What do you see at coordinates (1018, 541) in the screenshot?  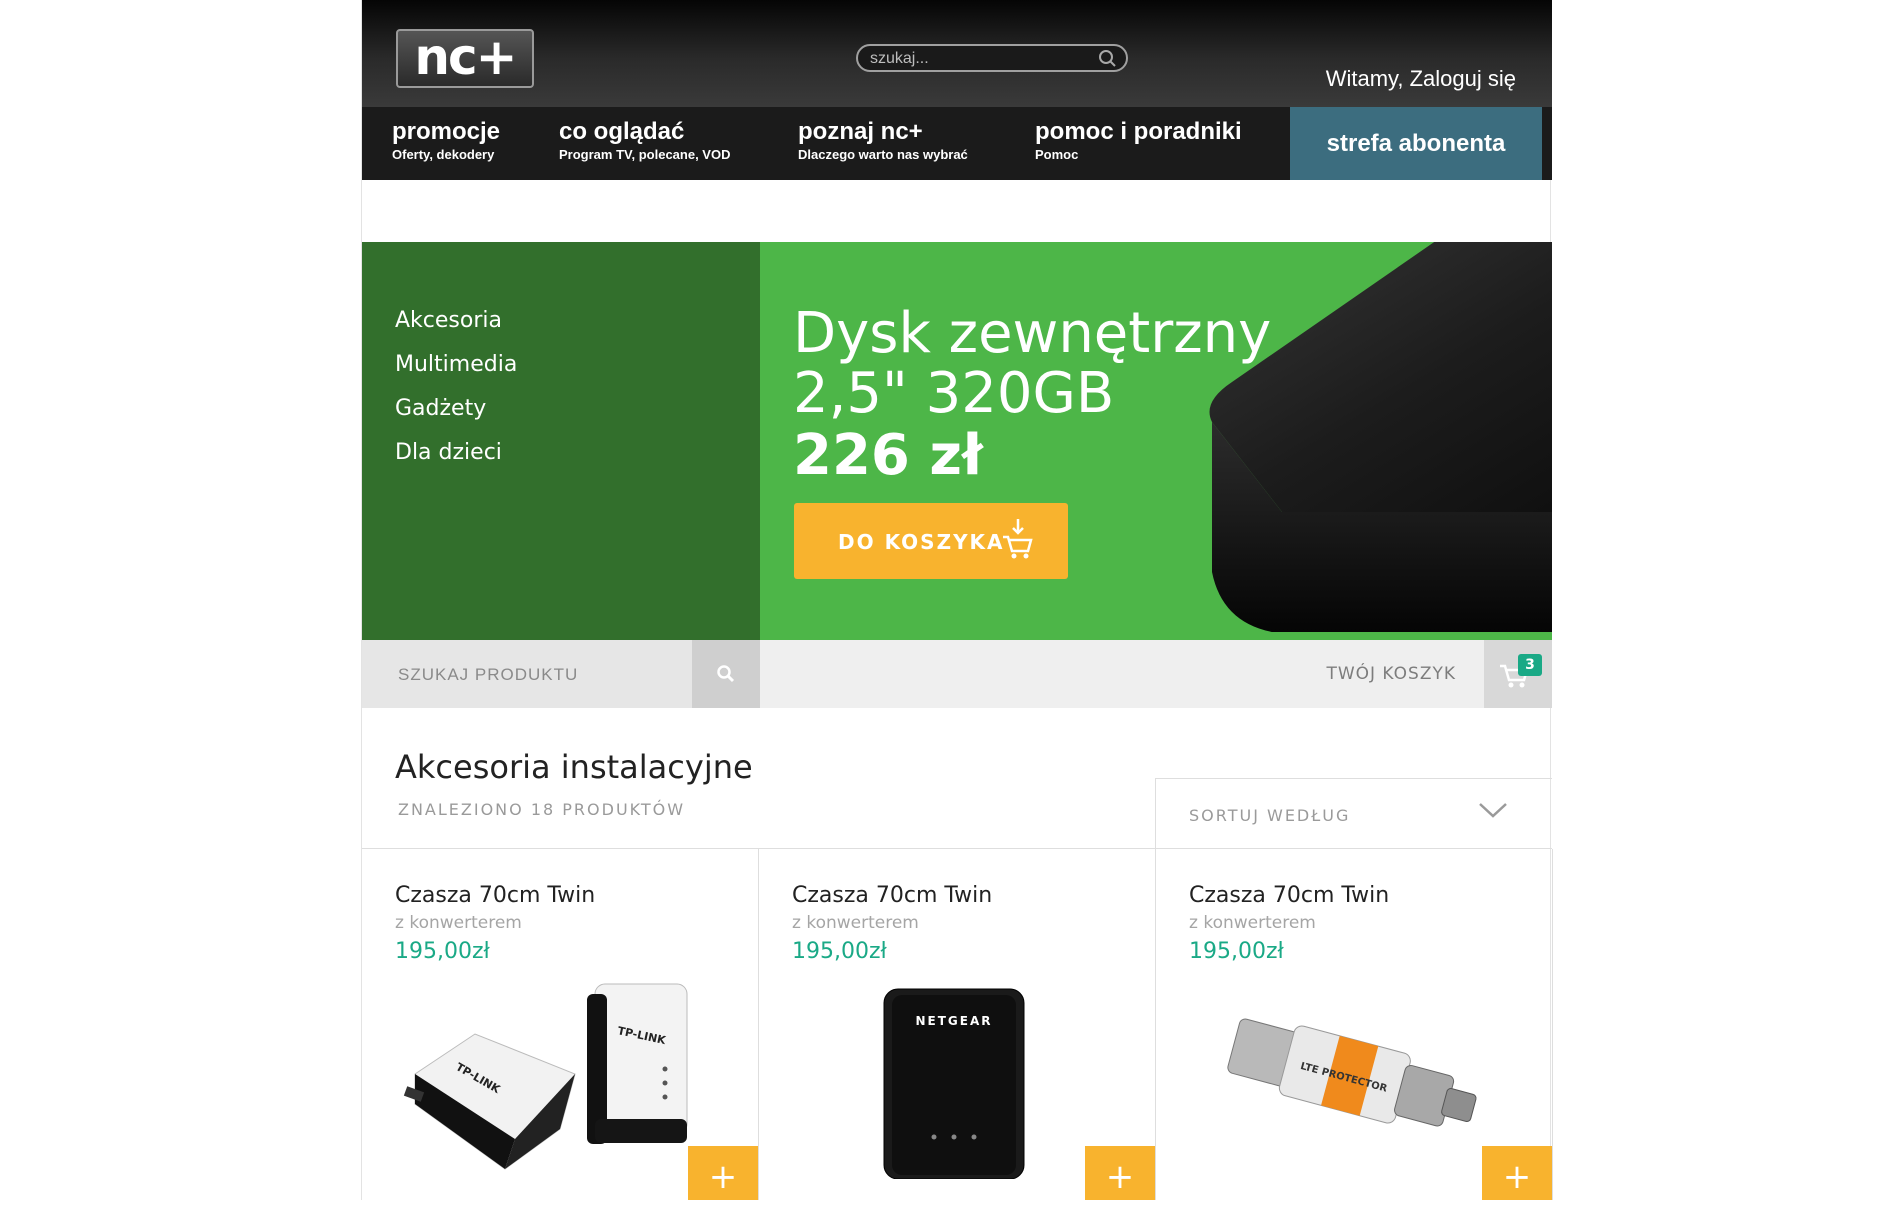 I see `cart-add-icon` at bounding box center [1018, 541].